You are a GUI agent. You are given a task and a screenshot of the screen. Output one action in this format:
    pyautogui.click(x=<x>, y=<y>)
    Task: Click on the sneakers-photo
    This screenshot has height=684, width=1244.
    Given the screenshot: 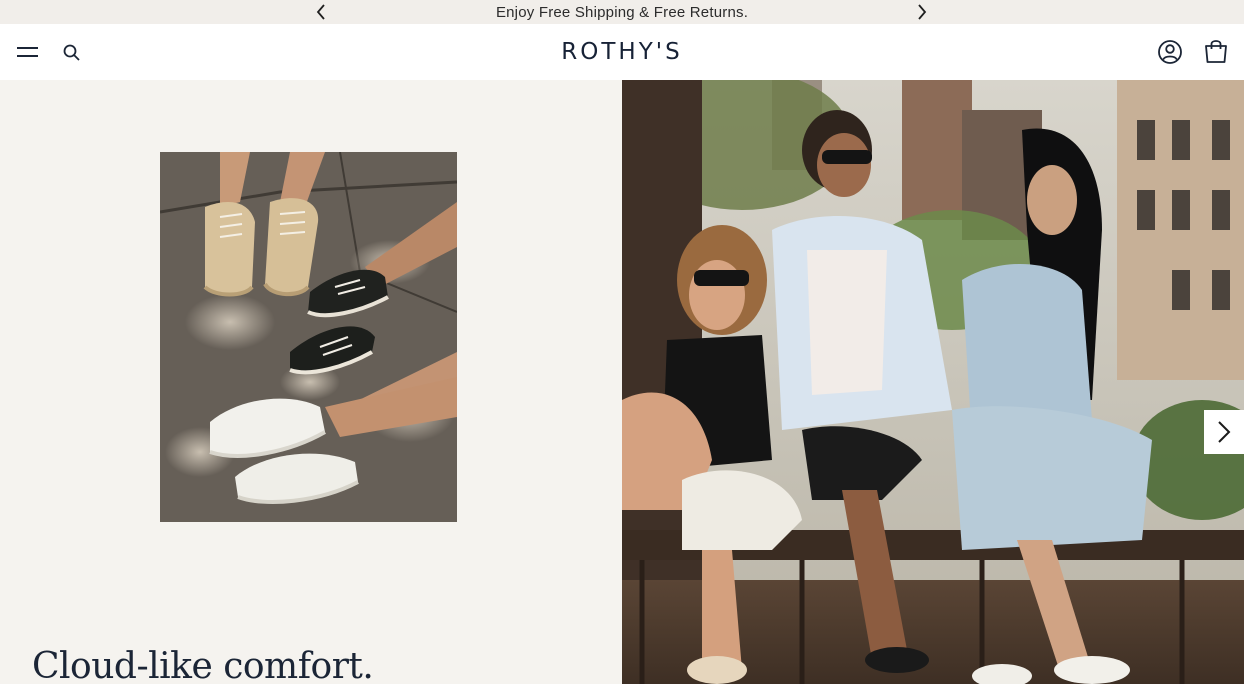 What is the action you would take?
    pyautogui.click(x=308, y=337)
    